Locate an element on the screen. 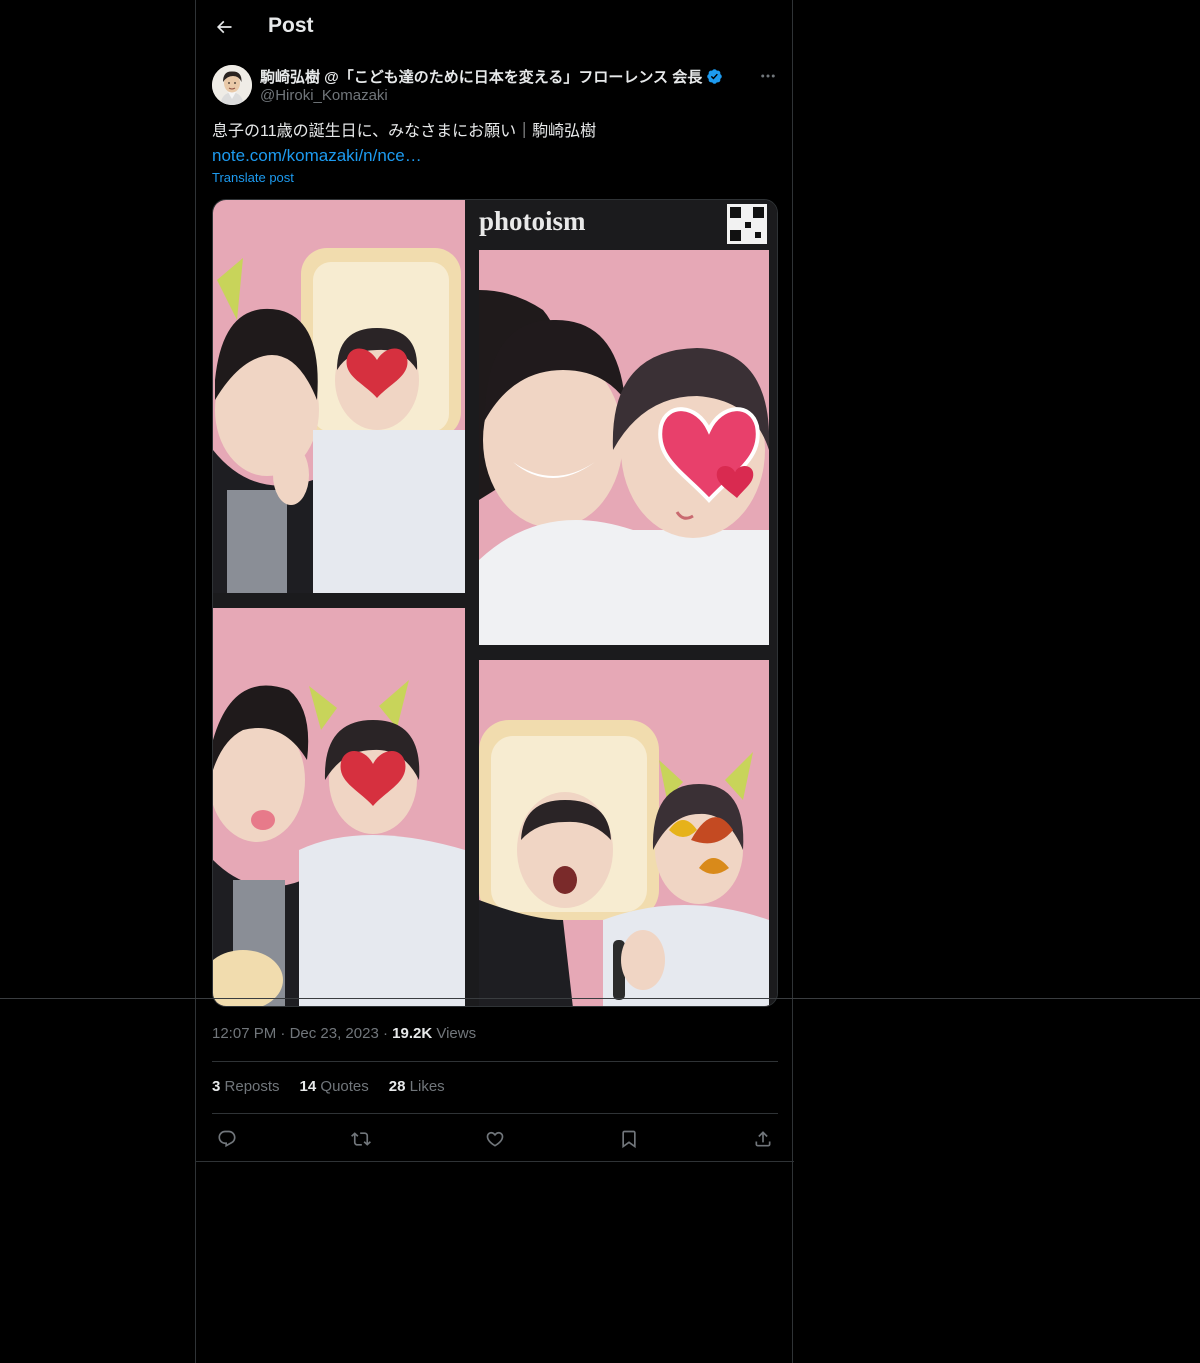 This screenshot has height=1363, width=1200. post-meta: 12:07 PM · Dec 23, 2023 · 19.2K Views is located at coordinates (344, 1033).